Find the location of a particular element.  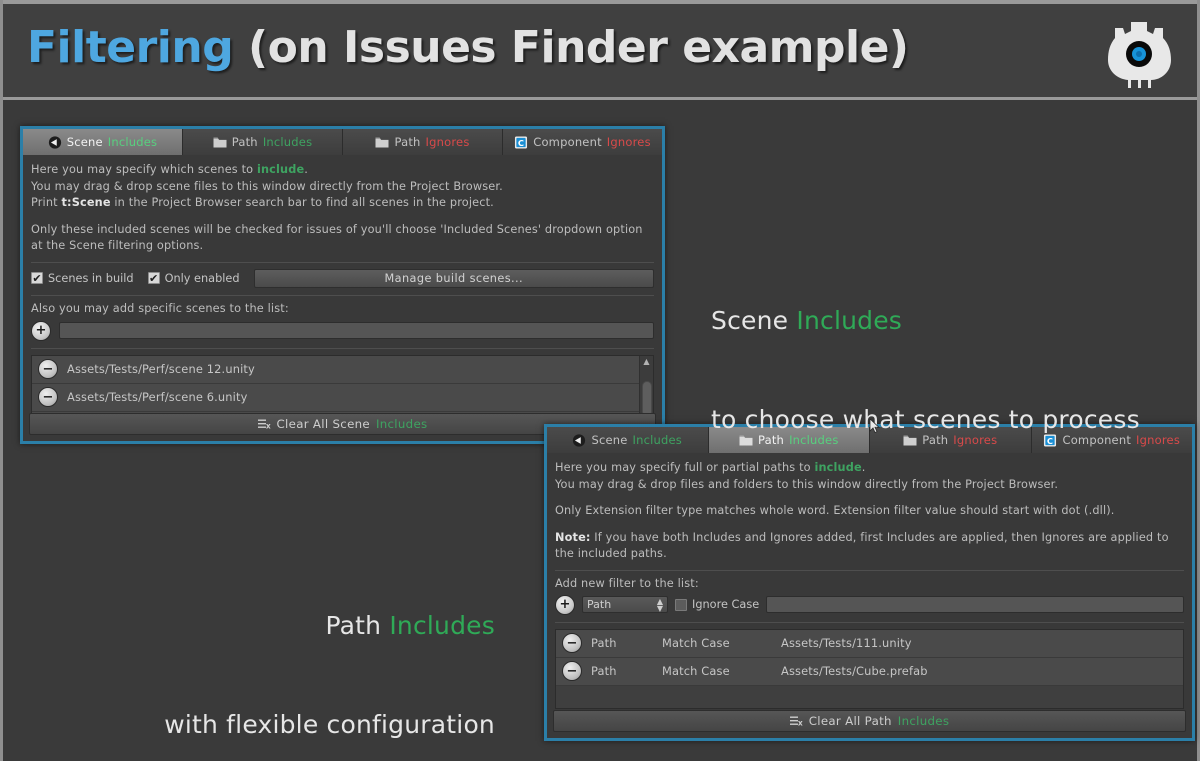

svg-text: C is located at coordinates (521, 142).